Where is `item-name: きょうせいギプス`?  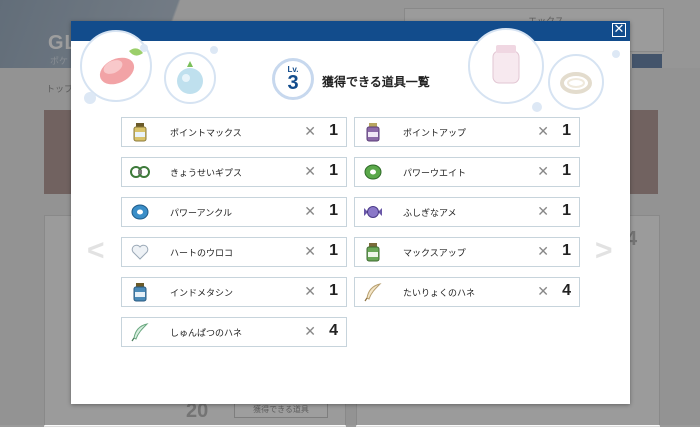
item-name: きょうせいギプス is located at coordinates (206, 174).